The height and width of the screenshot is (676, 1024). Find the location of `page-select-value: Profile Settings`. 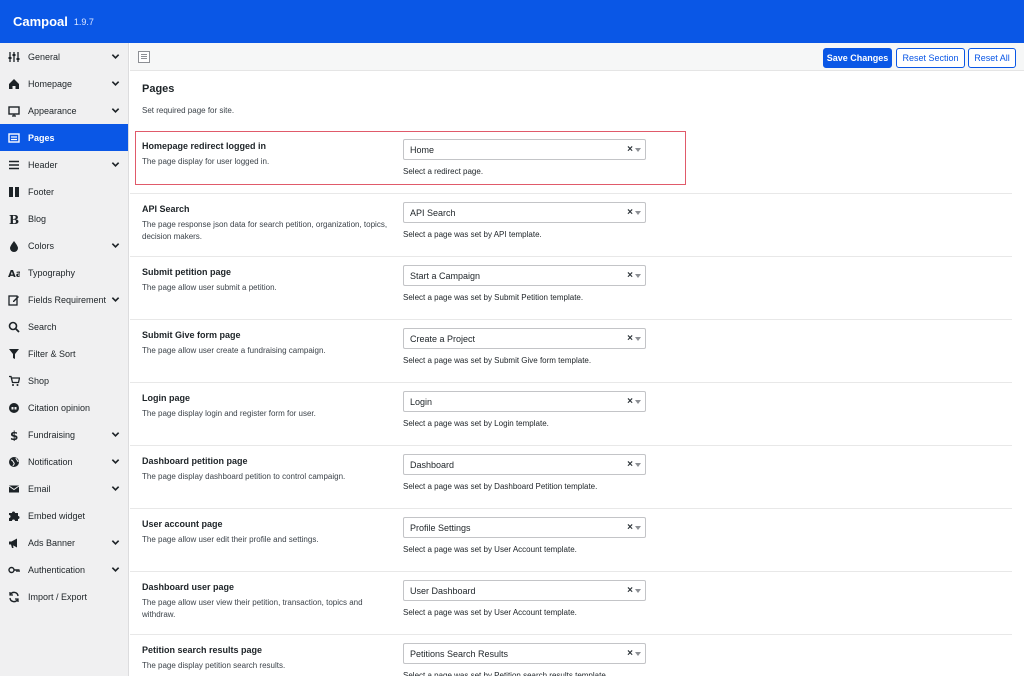

page-select-value: Profile Settings is located at coordinates (440, 527).